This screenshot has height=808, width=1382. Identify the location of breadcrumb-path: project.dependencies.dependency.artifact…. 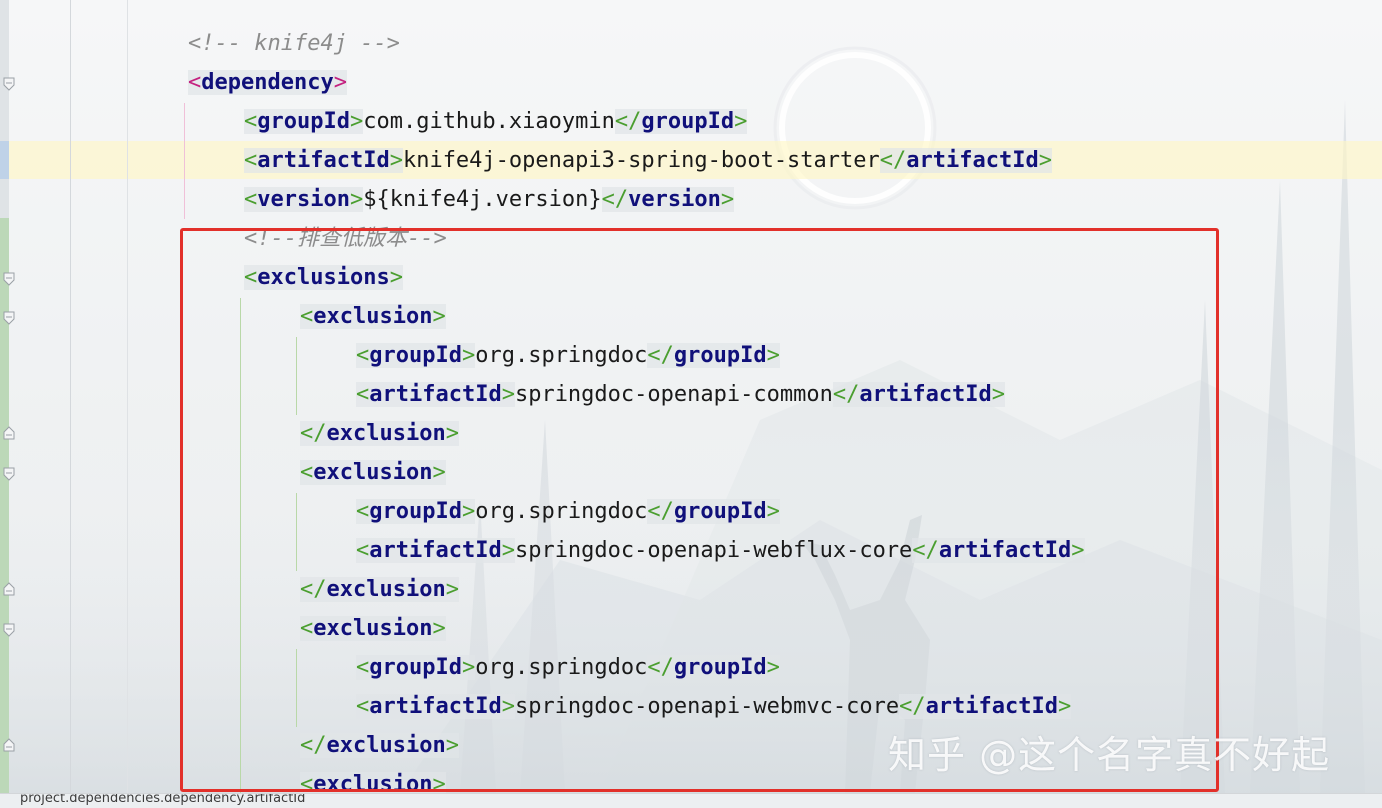
(162, 801).